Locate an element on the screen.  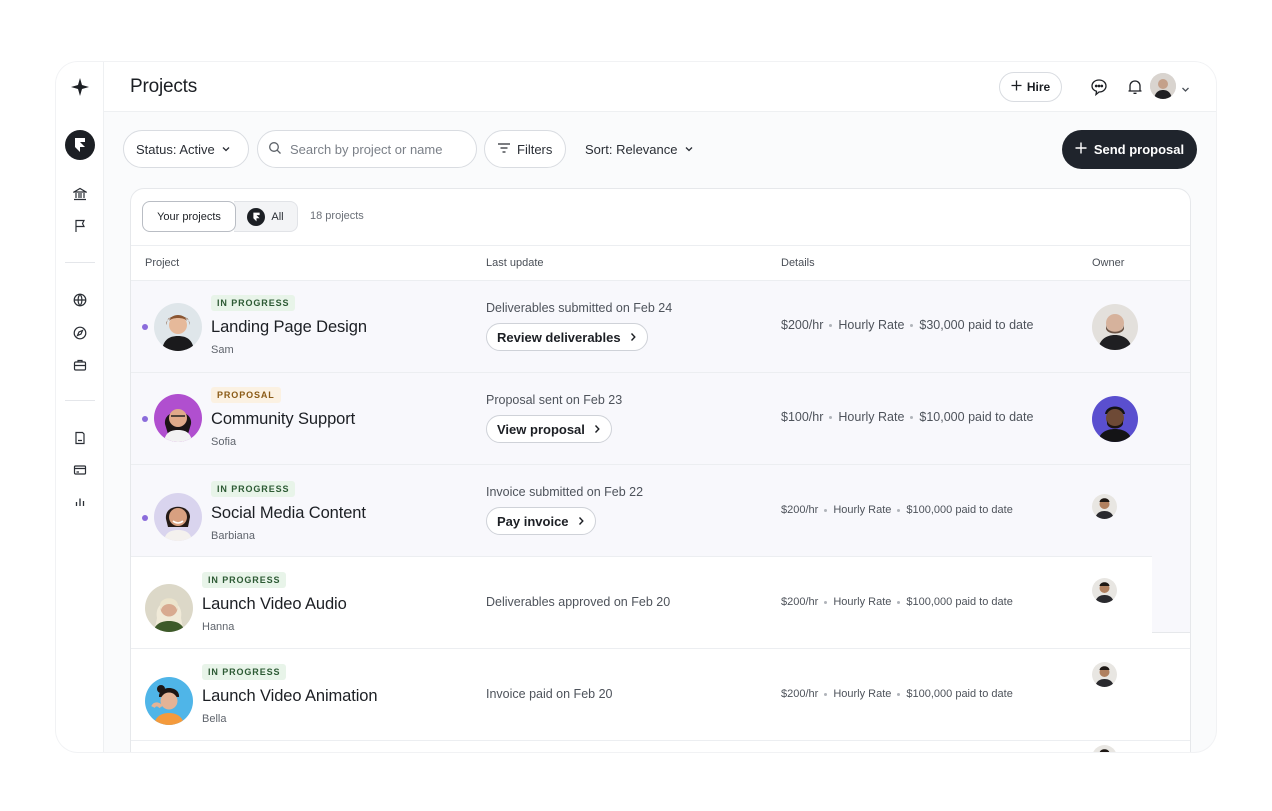
filters-button: Filters is located at coordinates (525, 149).